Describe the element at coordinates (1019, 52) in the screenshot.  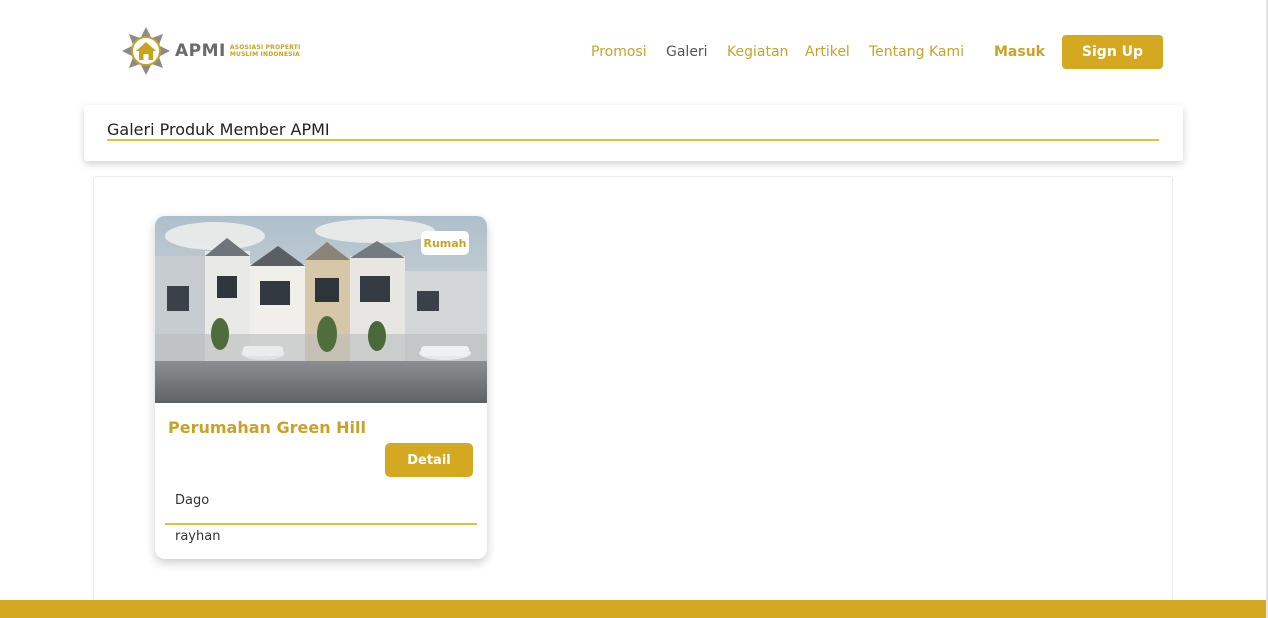
I see `login-link: Masuk` at that location.